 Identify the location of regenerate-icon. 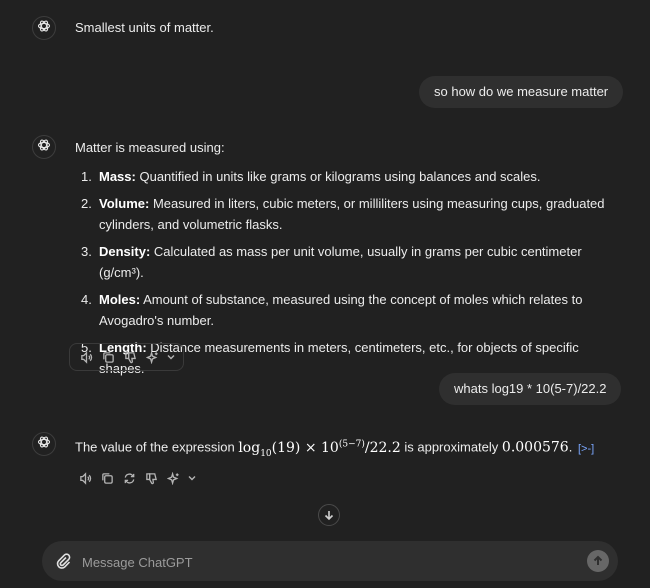
(129, 478).